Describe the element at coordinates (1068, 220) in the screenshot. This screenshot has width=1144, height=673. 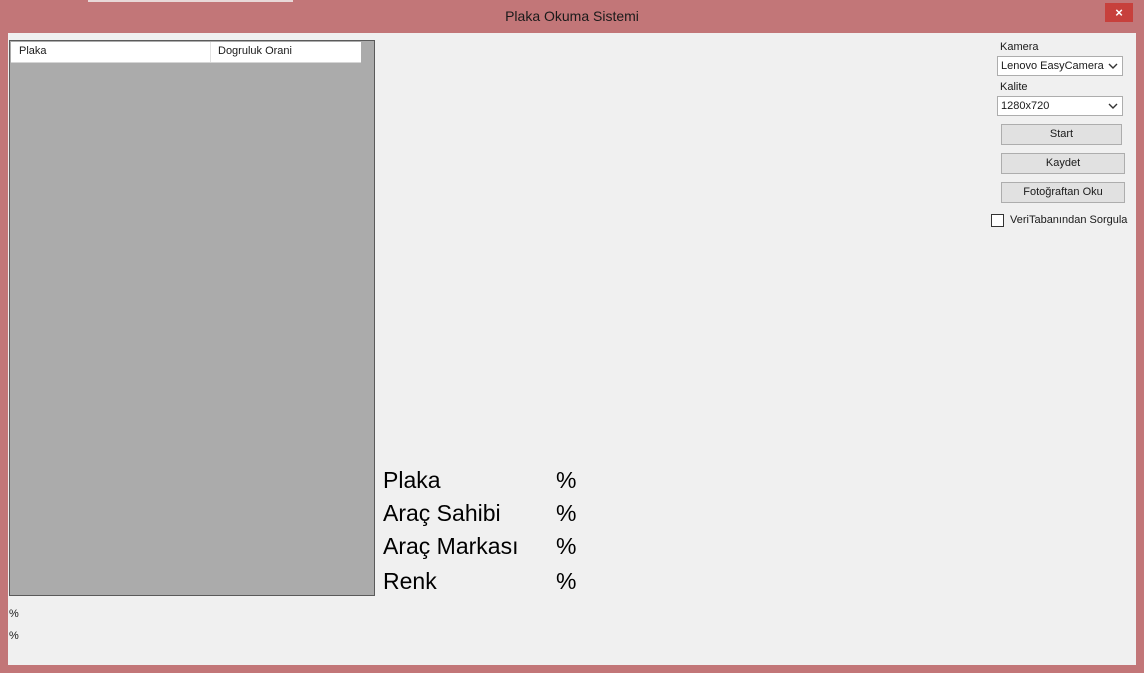
I see `db-query-label: VeriTabanından Sorgula` at that location.